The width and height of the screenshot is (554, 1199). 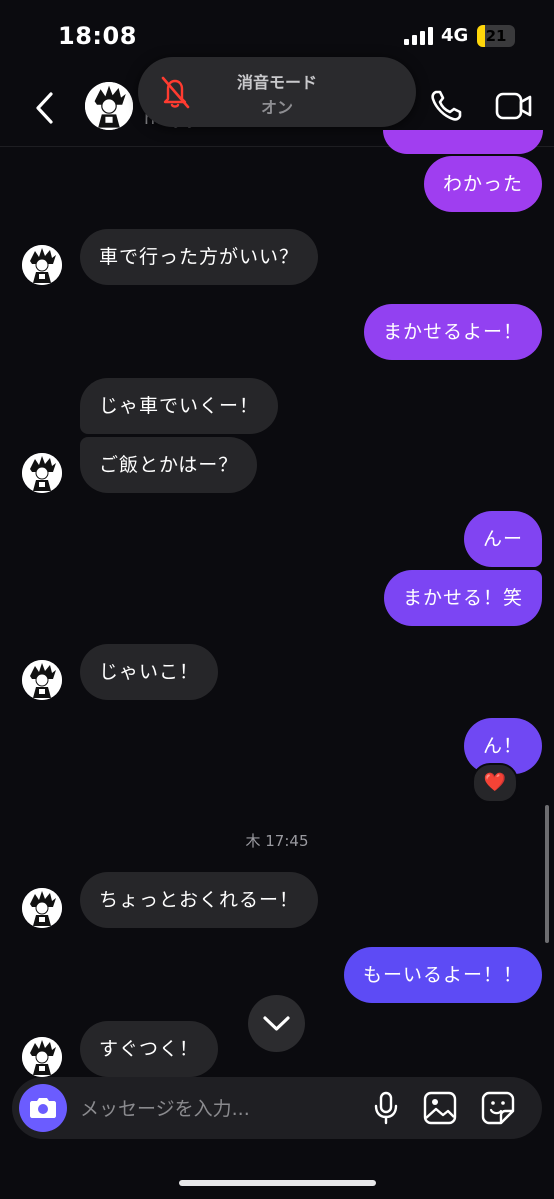 I want to click on battery-indicator: 21, so click(x=496, y=36).